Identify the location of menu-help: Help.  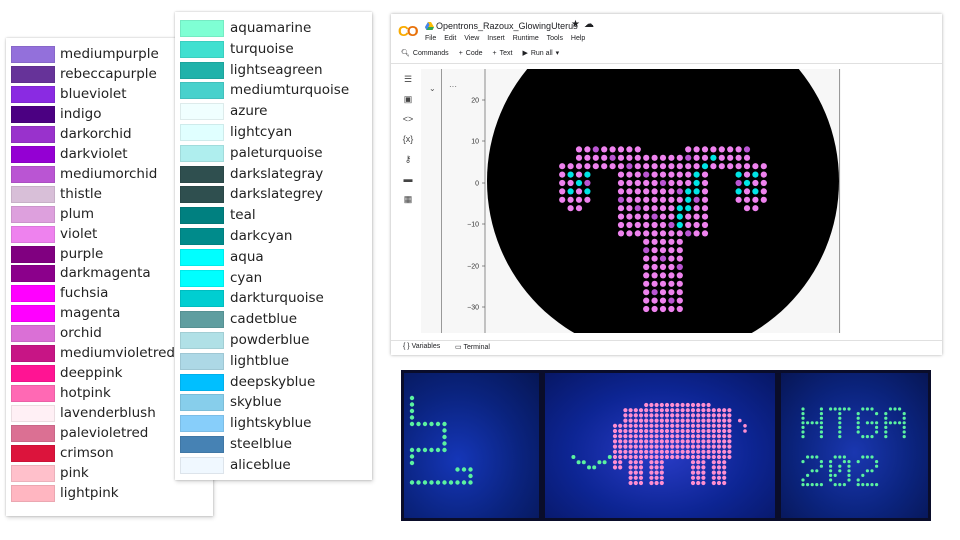
(578, 38).